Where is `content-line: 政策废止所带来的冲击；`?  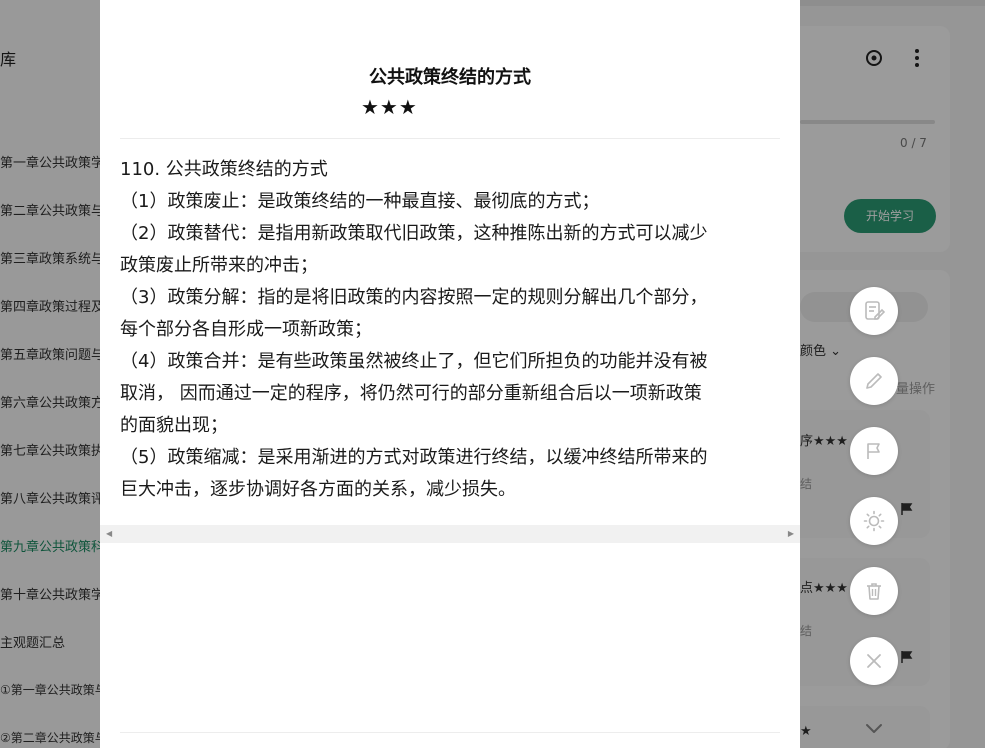 content-line: 政策废止所带来的冲击； is located at coordinates (219, 265).